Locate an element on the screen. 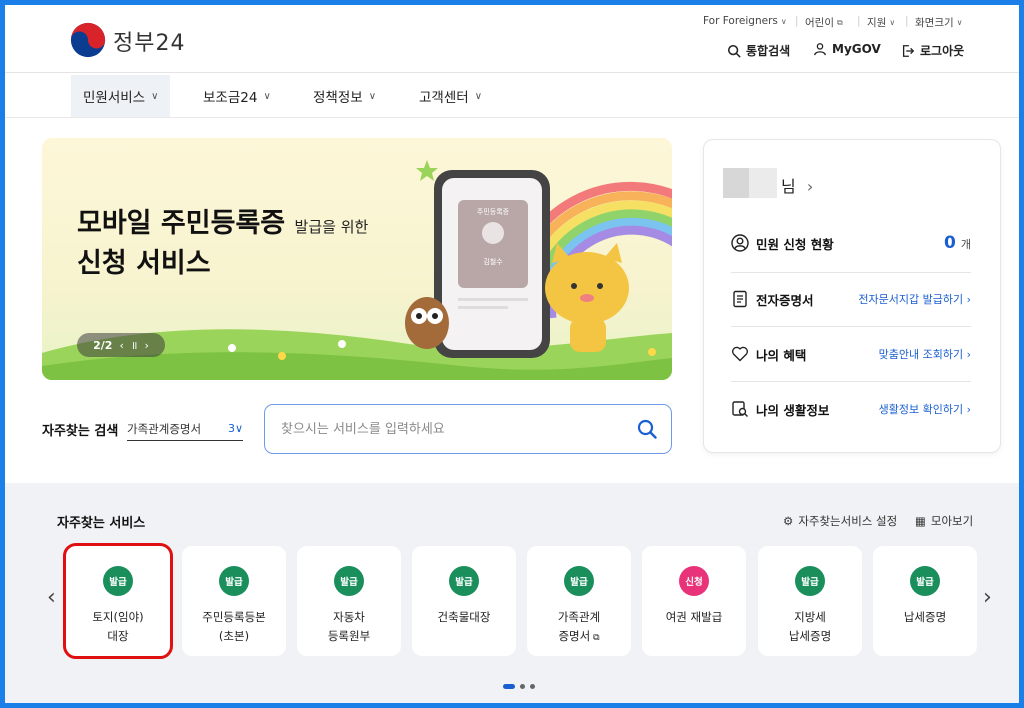 The image size is (1024, 708). nav-item-label: 민원서비스 is located at coordinates (114, 98).